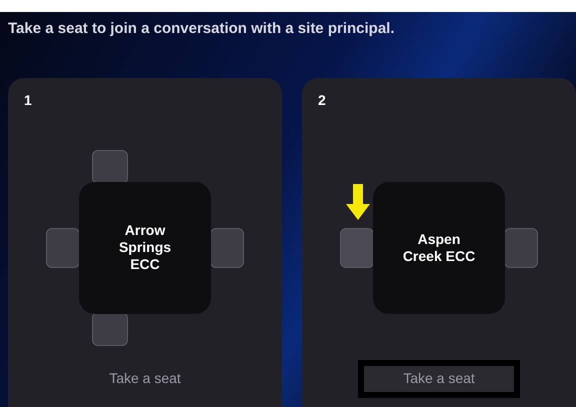 The width and height of the screenshot is (576, 407). Describe the element at coordinates (202, 29) in the screenshot. I see `instruction-text: Take a seat to join a conversation with a site principal.` at that location.